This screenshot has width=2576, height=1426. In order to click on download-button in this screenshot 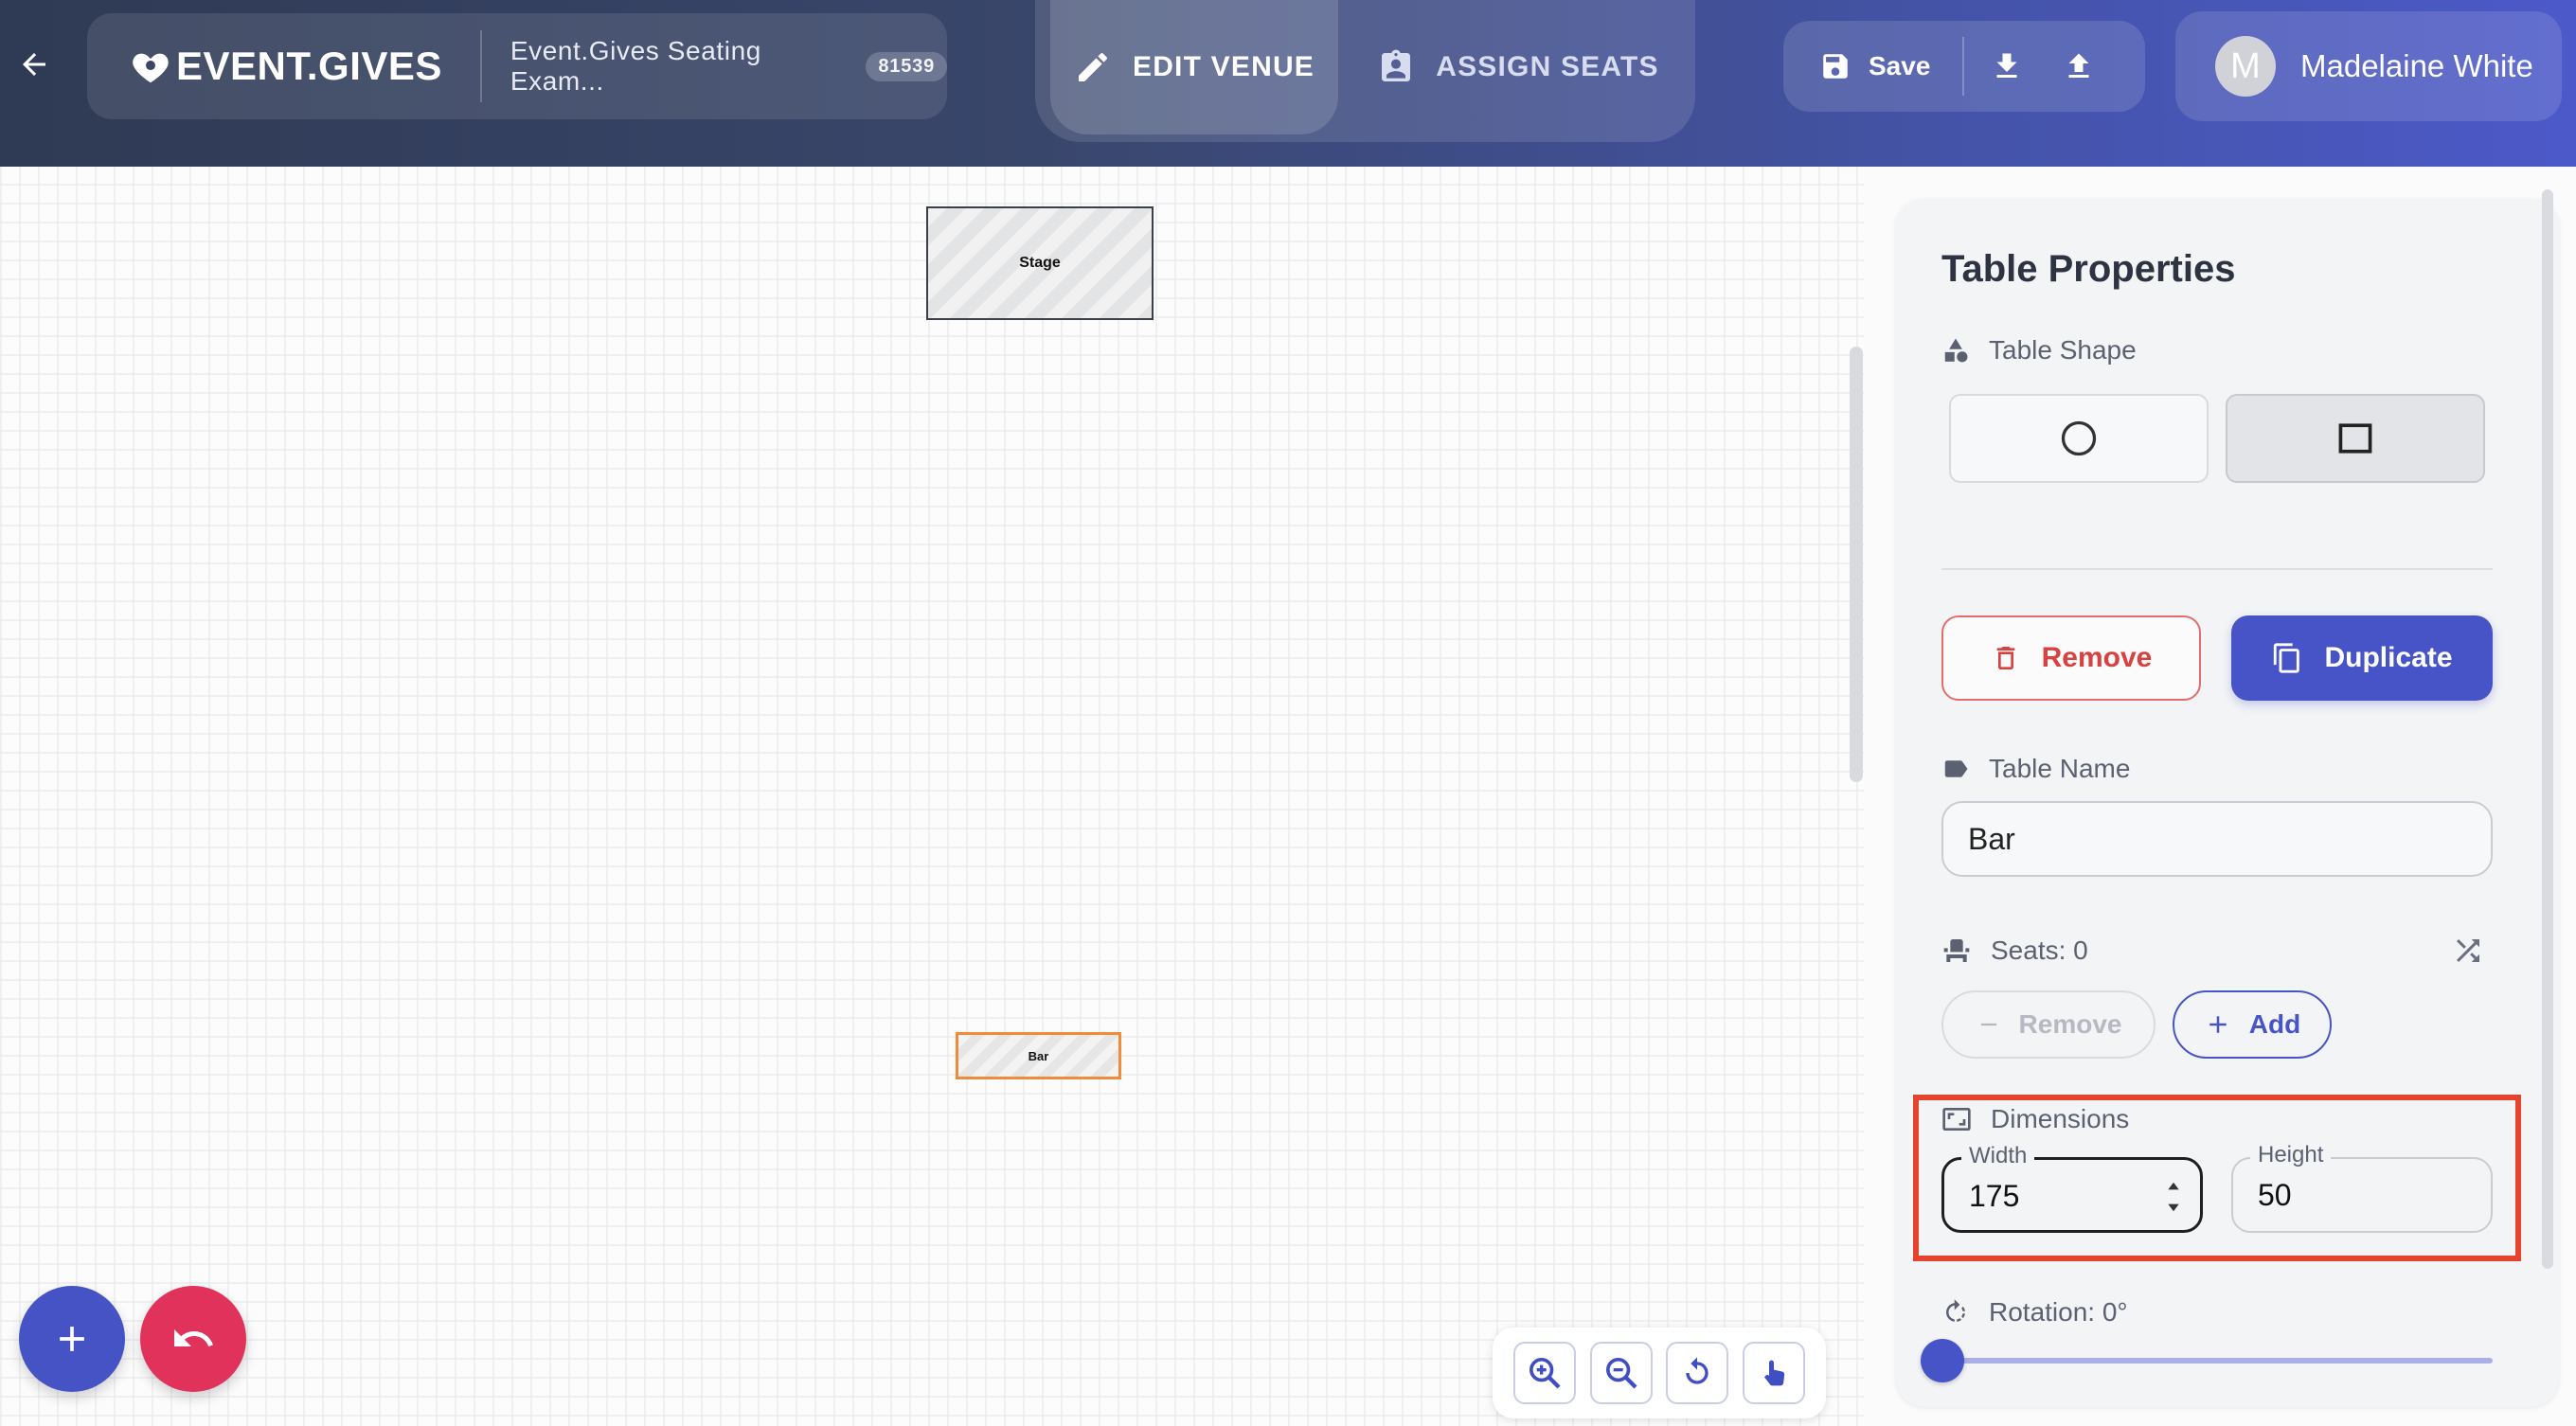, I will do `click(2006, 66)`.